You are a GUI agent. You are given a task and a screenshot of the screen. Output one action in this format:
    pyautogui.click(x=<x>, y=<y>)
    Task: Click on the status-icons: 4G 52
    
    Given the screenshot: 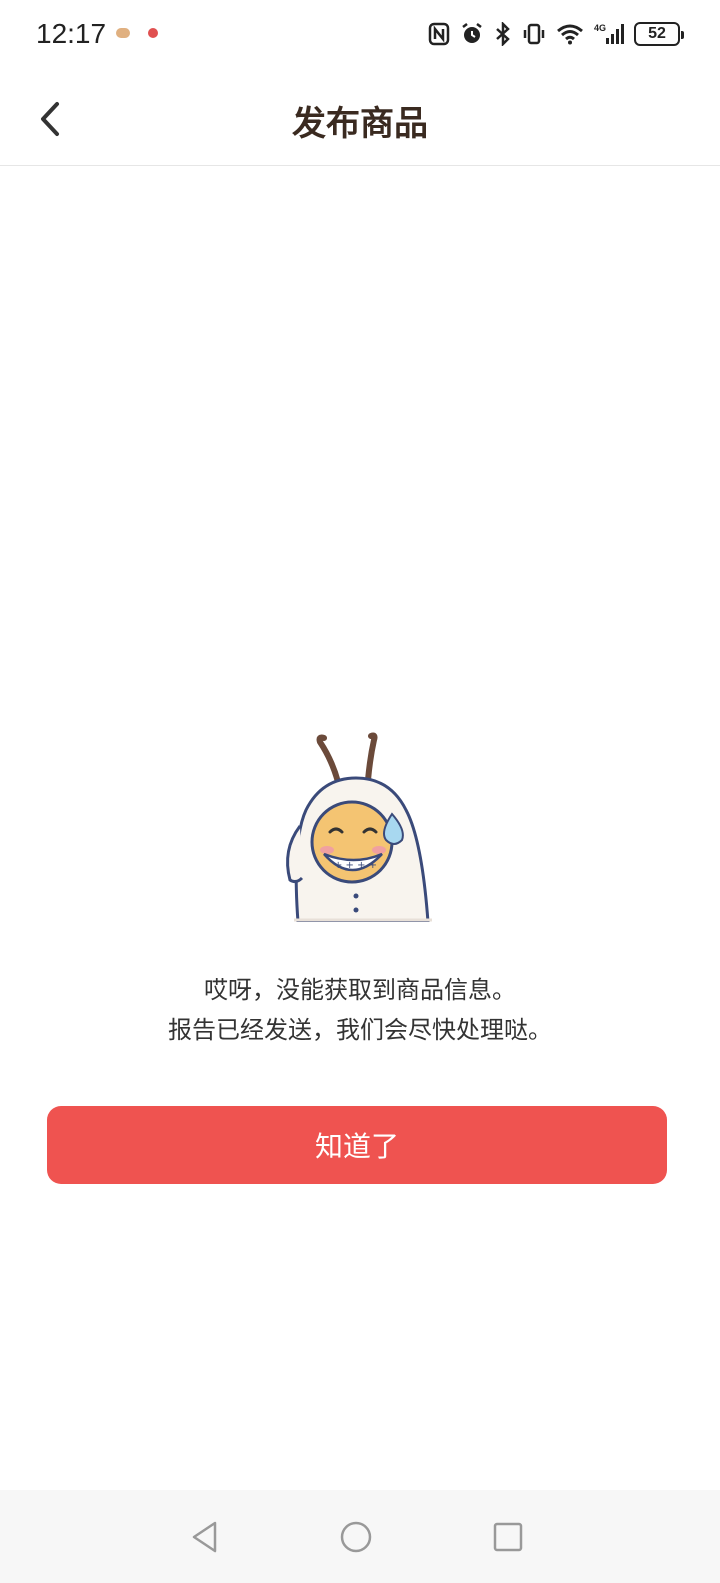 What is the action you would take?
    pyautogui.click(x=556, y=34)
    